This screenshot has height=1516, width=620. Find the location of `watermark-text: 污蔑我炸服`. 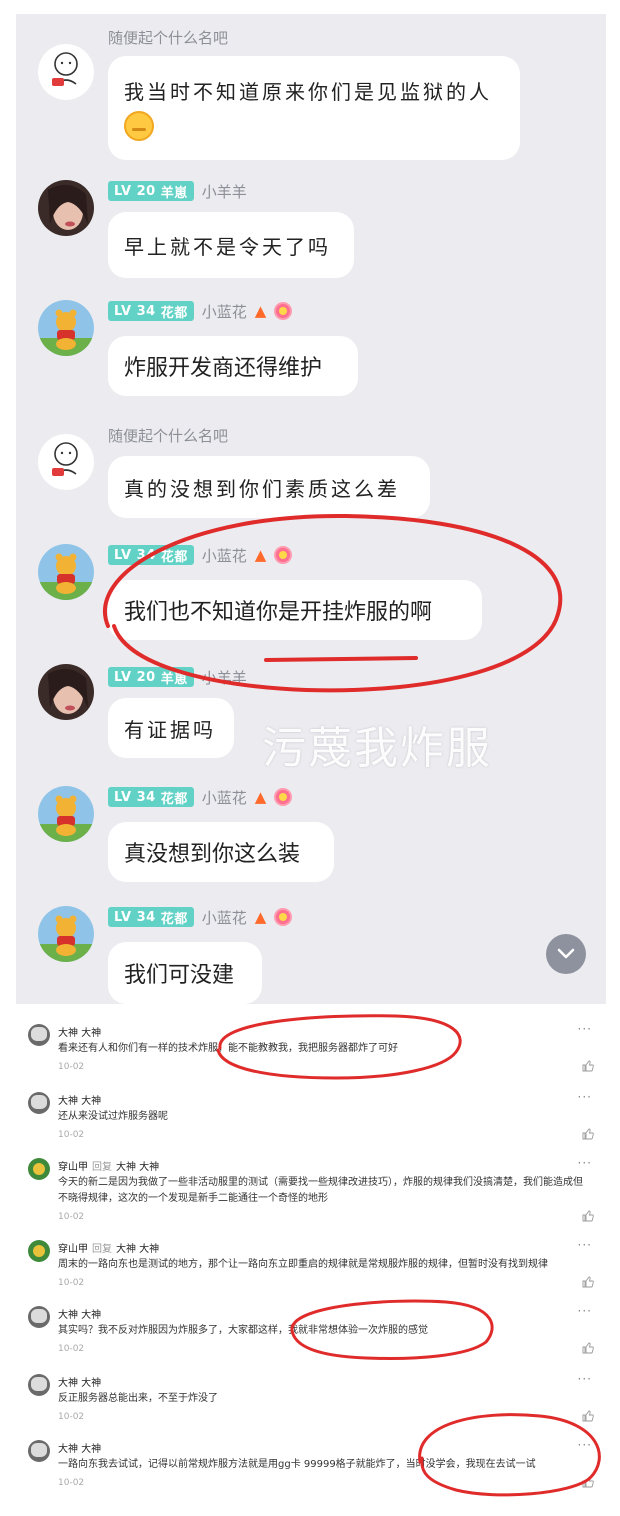

watermark-text: 污蔑我炸服 is located at coordinates (377, 748).